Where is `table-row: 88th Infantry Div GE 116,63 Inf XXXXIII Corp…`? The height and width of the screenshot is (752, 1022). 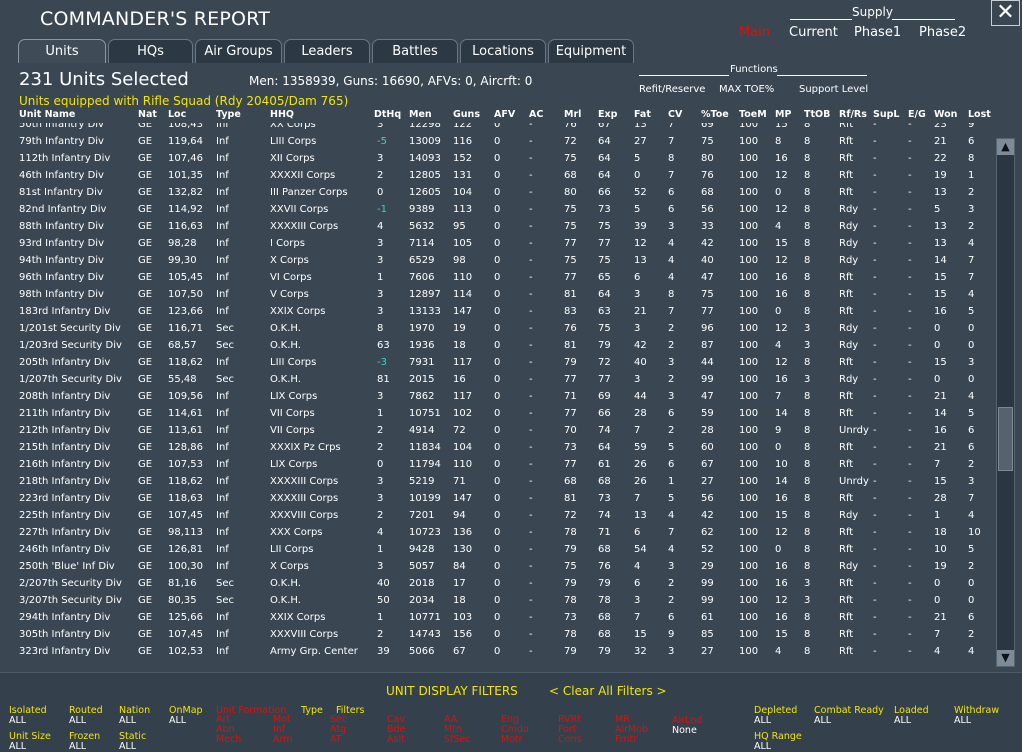 table-row: 88th Infantry Div GE 116,63 Inf XXXXIII Corp… is located at coordinates (497, 225).